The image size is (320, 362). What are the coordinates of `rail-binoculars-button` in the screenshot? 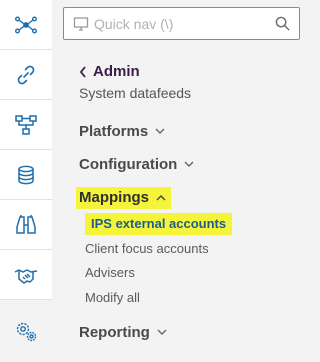 It's located at (26, 225).